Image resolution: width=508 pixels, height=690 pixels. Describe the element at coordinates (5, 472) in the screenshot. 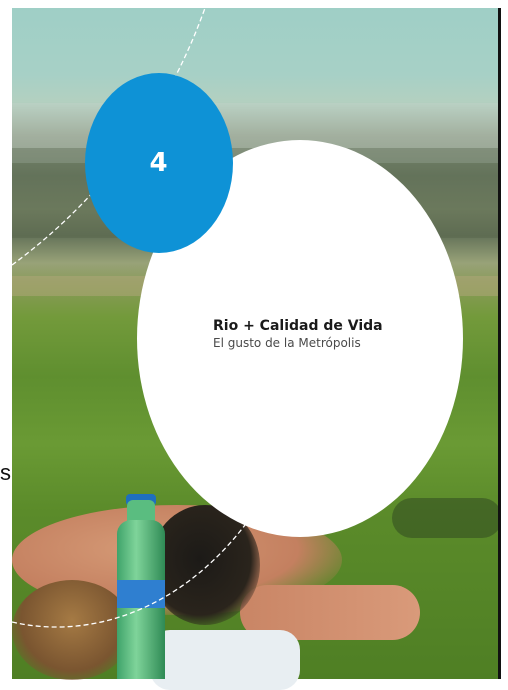

I see `margin-letter: s` at that location.